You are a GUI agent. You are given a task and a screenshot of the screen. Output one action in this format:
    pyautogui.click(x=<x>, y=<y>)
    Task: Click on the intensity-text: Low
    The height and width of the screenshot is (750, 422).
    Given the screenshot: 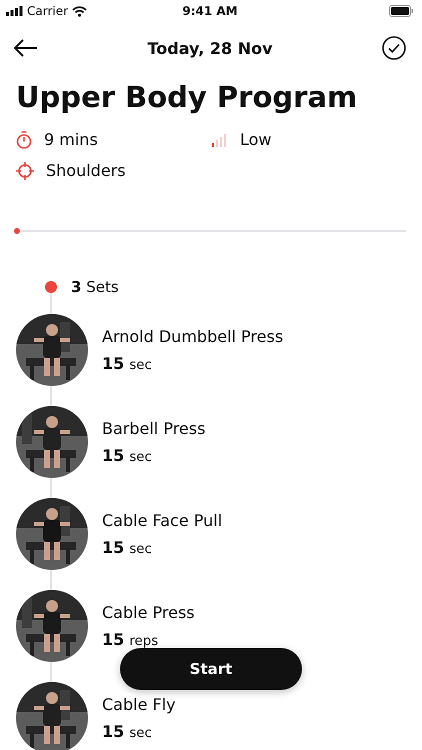 What is the action you would take?
    pyautogui.click(x=256, y=139)
    